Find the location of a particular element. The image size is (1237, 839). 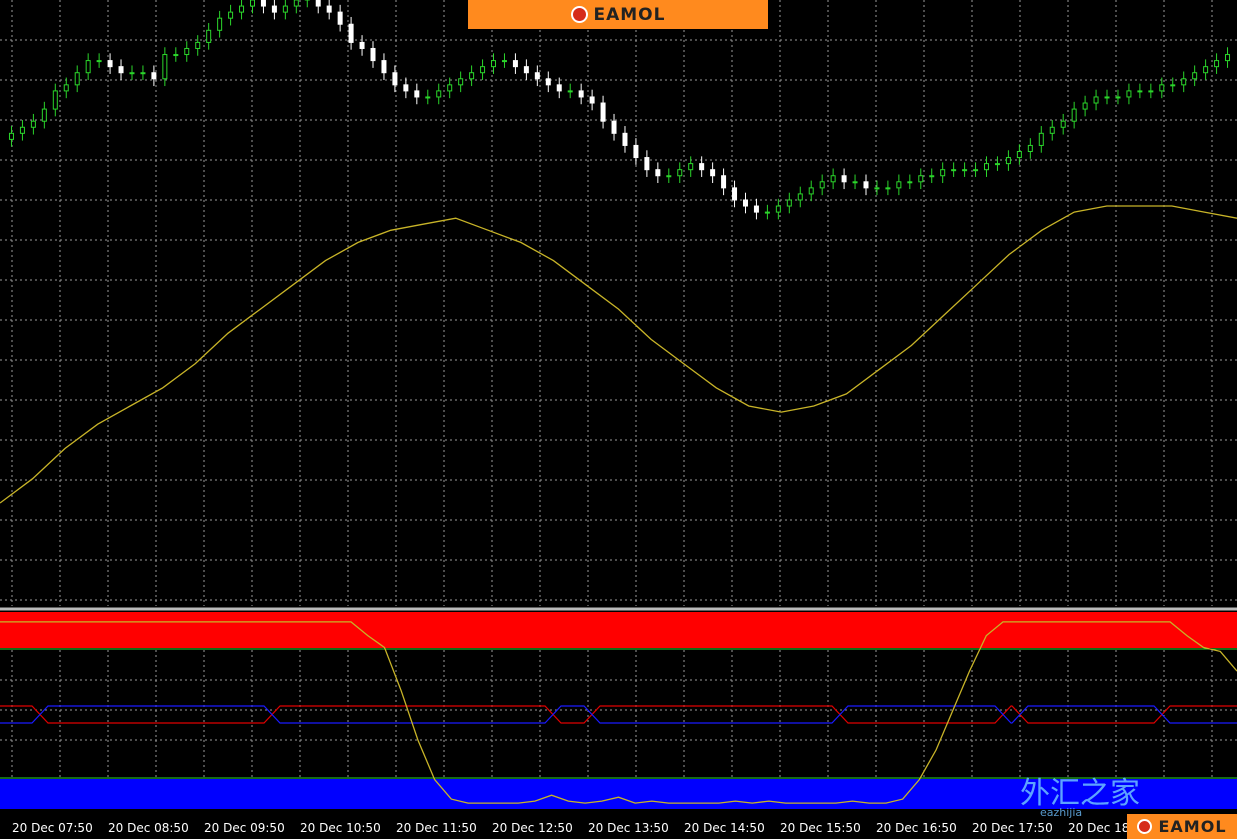

x-tick-label: 20 Dec 09:50 is located at coordinates (244, 828).